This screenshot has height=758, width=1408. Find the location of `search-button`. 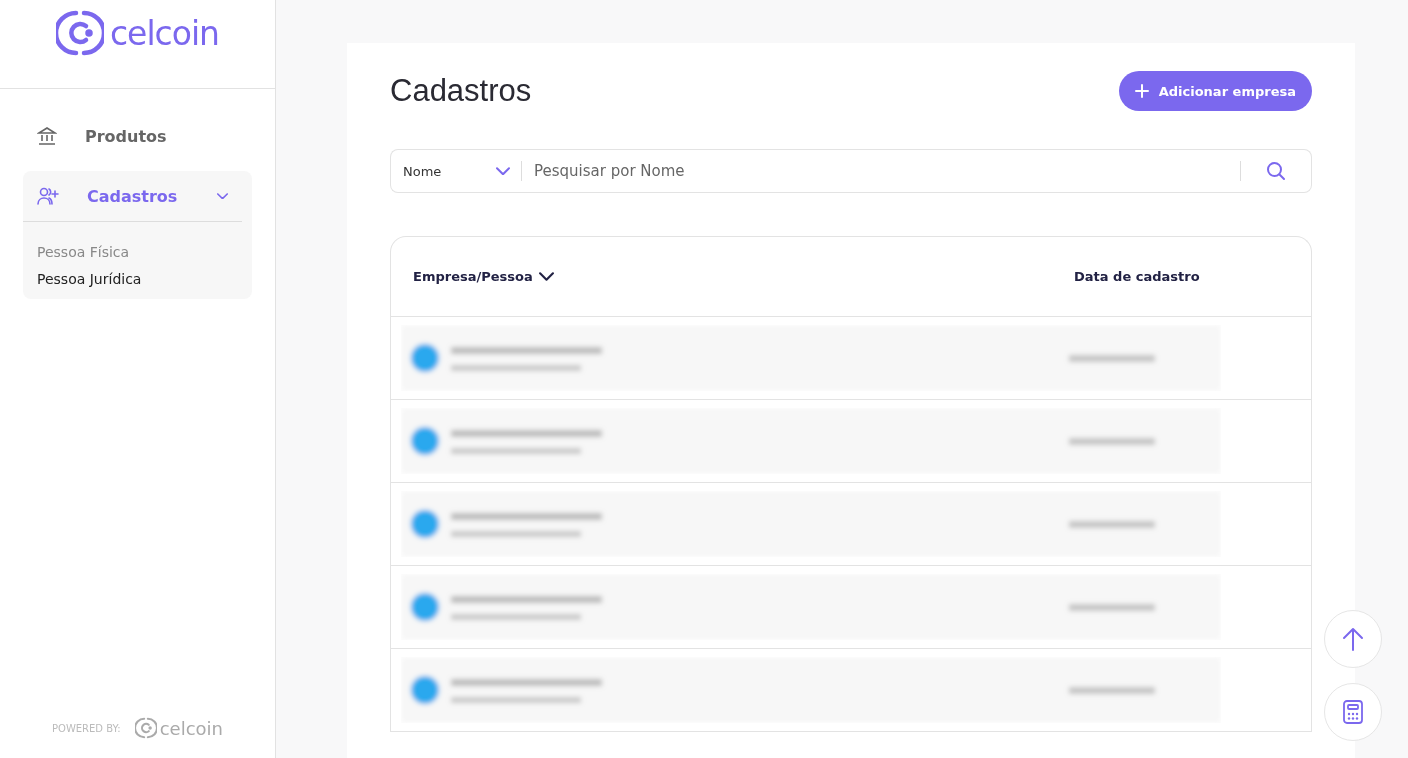

search-button is located at coordinates (1276, 171).